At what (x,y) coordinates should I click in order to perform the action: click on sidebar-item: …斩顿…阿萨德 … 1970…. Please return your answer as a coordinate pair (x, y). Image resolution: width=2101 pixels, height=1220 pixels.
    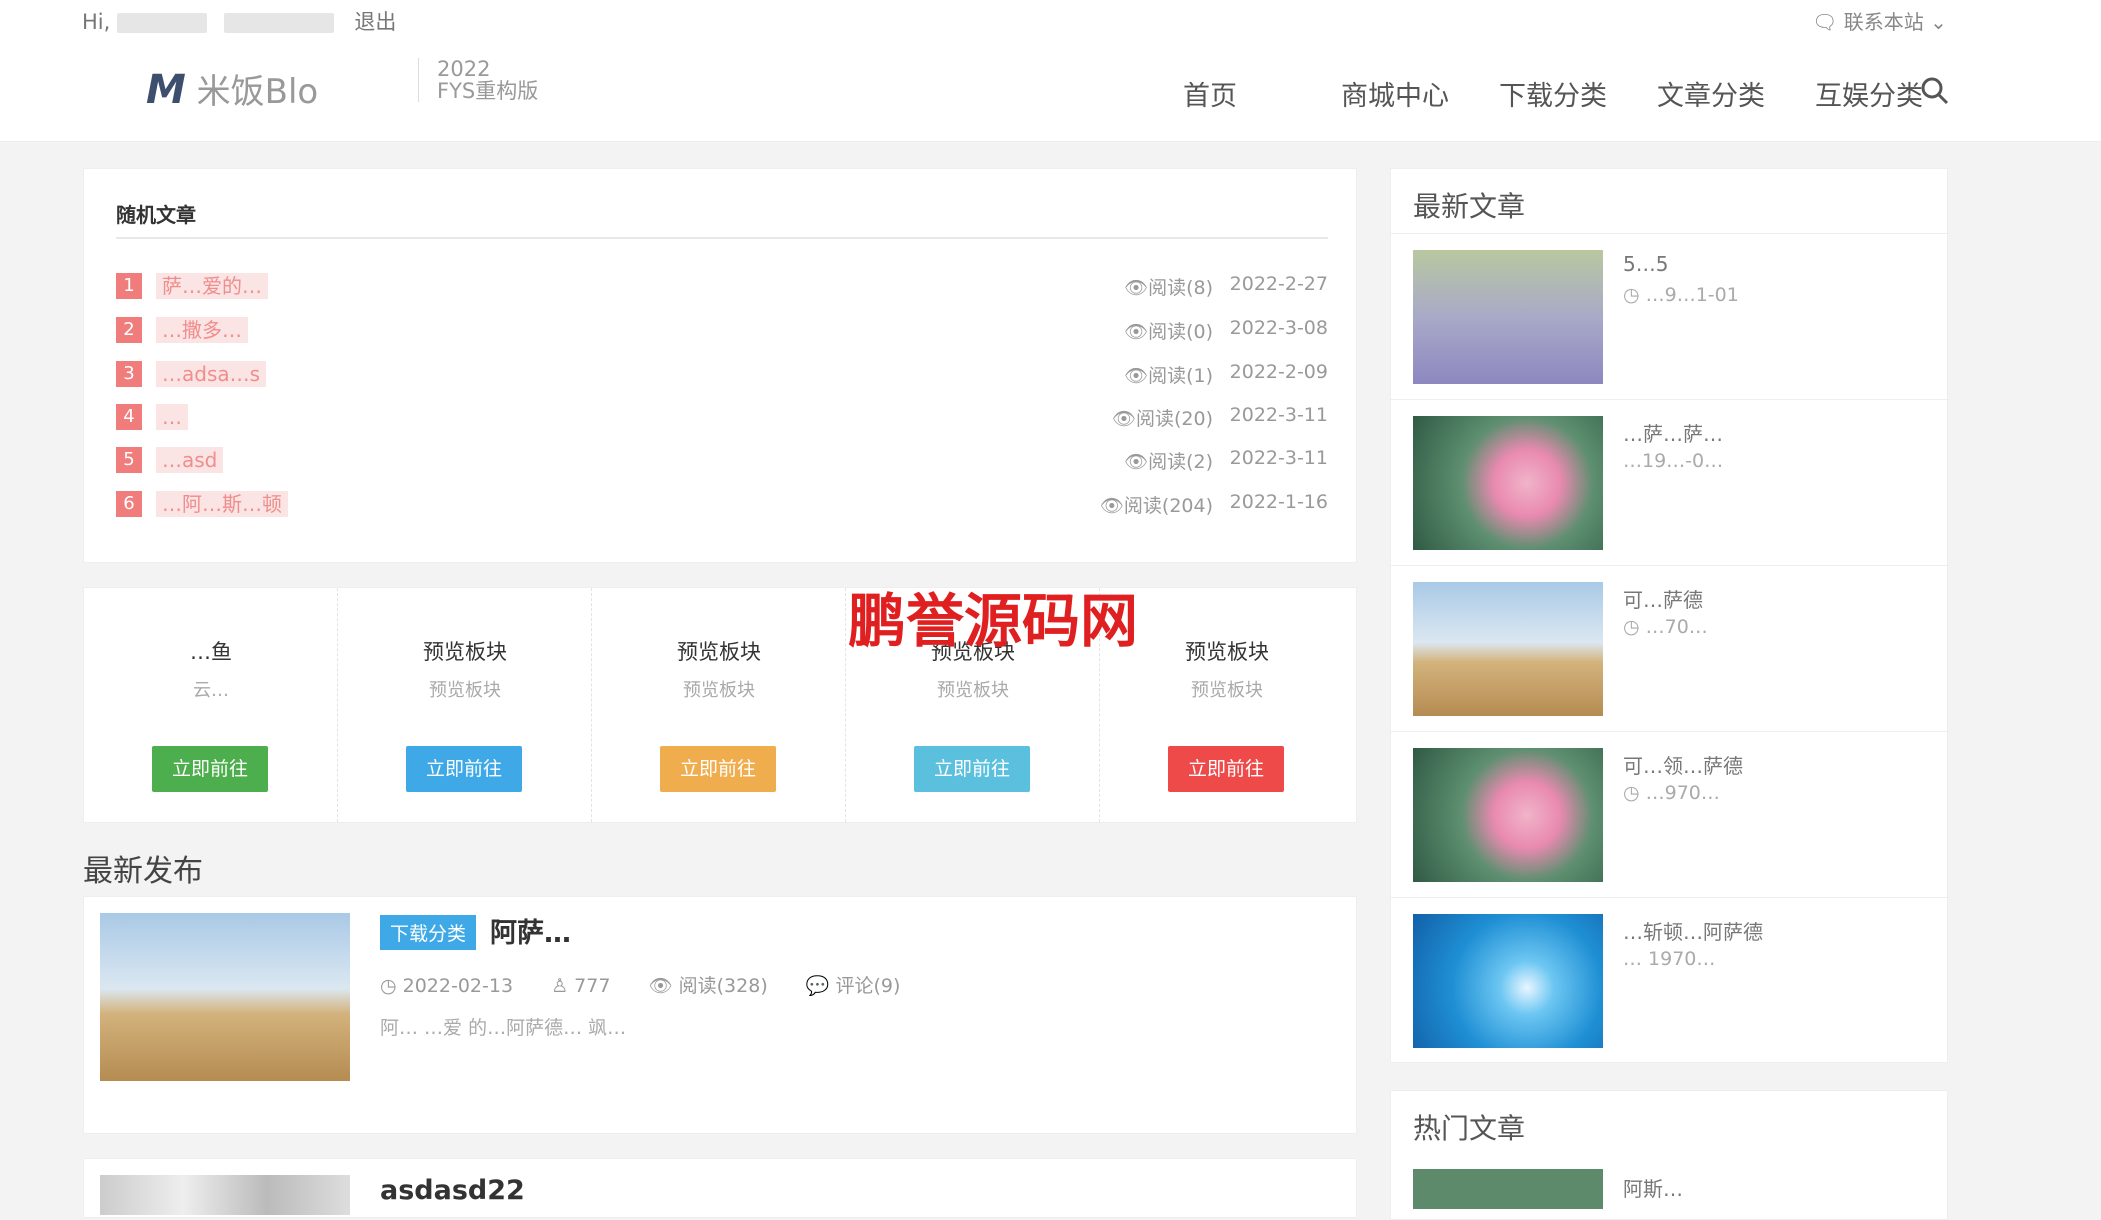
    Looking at the image, I should click on (1670, 980).